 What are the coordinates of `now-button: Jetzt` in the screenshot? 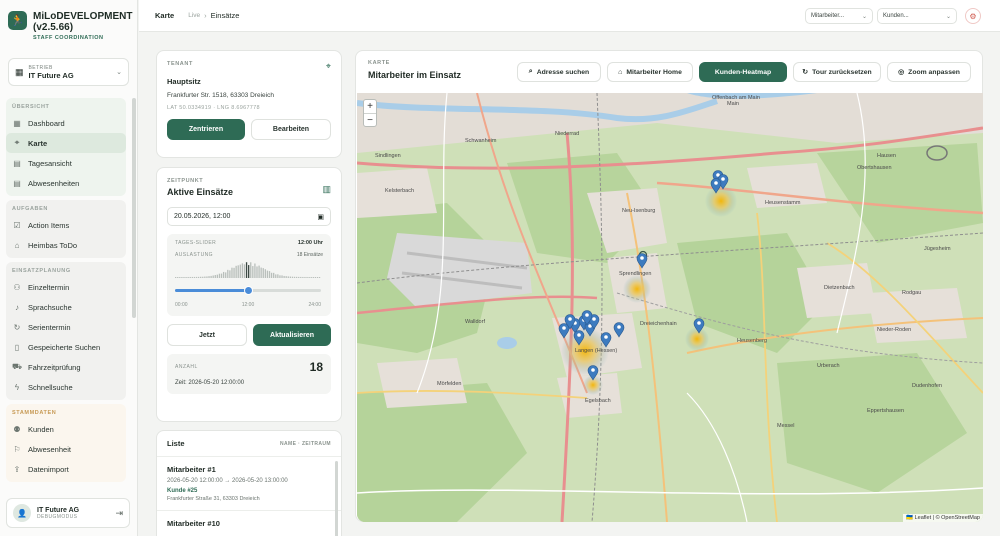 It's located at (207, 335).